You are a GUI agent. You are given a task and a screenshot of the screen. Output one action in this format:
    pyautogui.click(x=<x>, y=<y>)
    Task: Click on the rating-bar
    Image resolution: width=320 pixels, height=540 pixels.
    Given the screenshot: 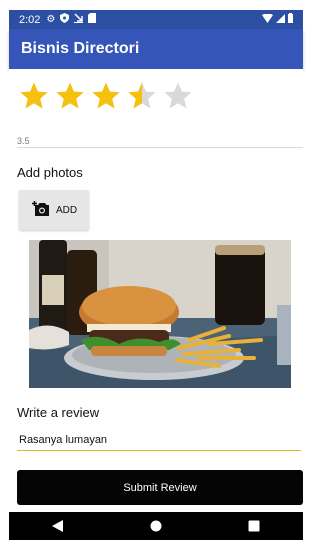 What is the action you would take?
    pyautogui.click(x=106, y=96)
    